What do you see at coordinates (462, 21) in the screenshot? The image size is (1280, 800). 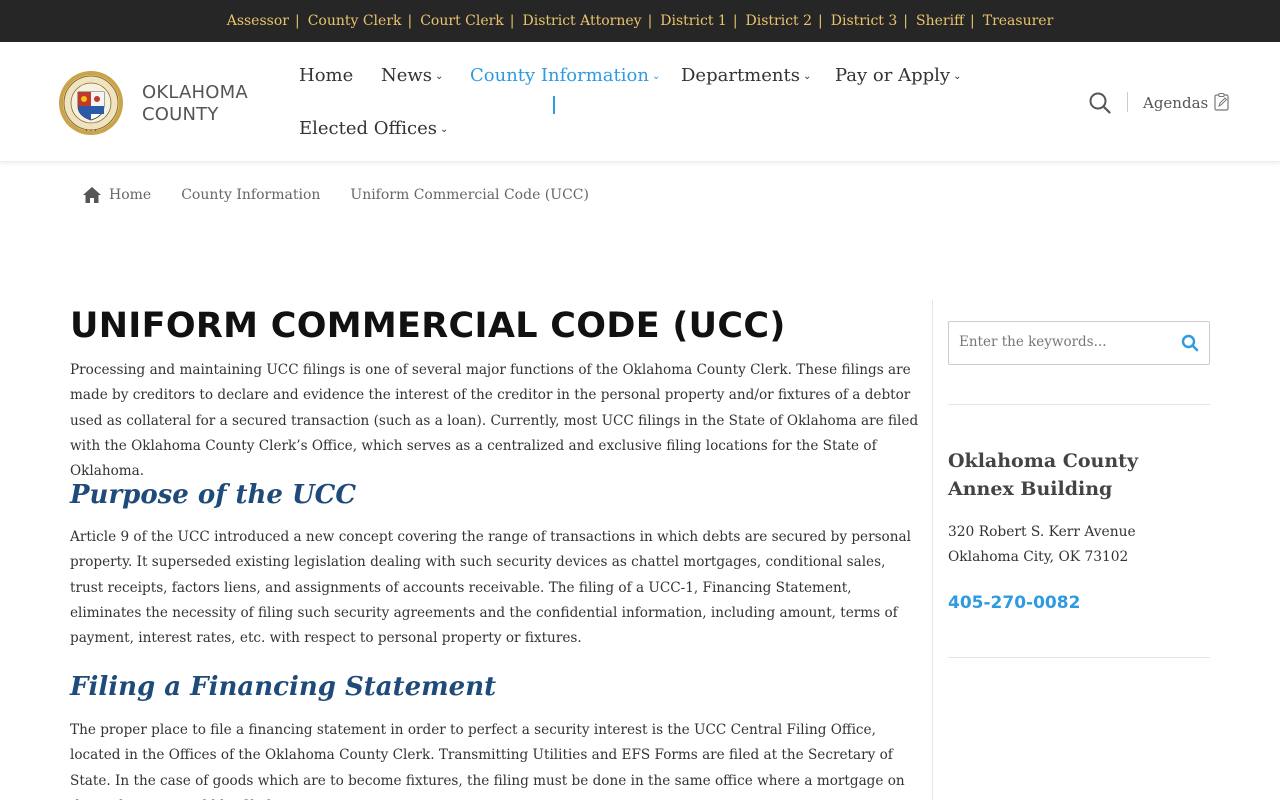 I see `topbar-link-court-clerk: Court Clerk` at bounding box center [462, 21].